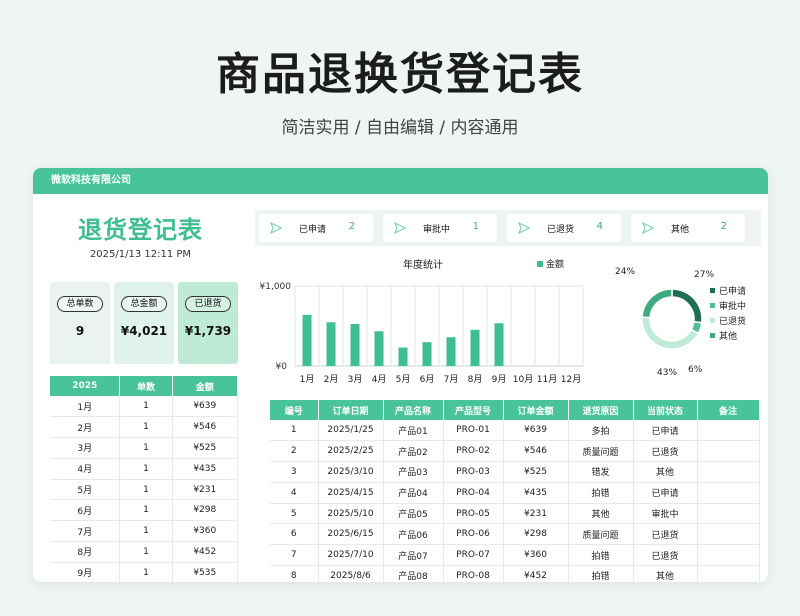 The width and height of the screenshot is (800, 616). Describe the element at coordinates (440, 228) in the screenshot. I see `status-card: 审批中 1` at that location.